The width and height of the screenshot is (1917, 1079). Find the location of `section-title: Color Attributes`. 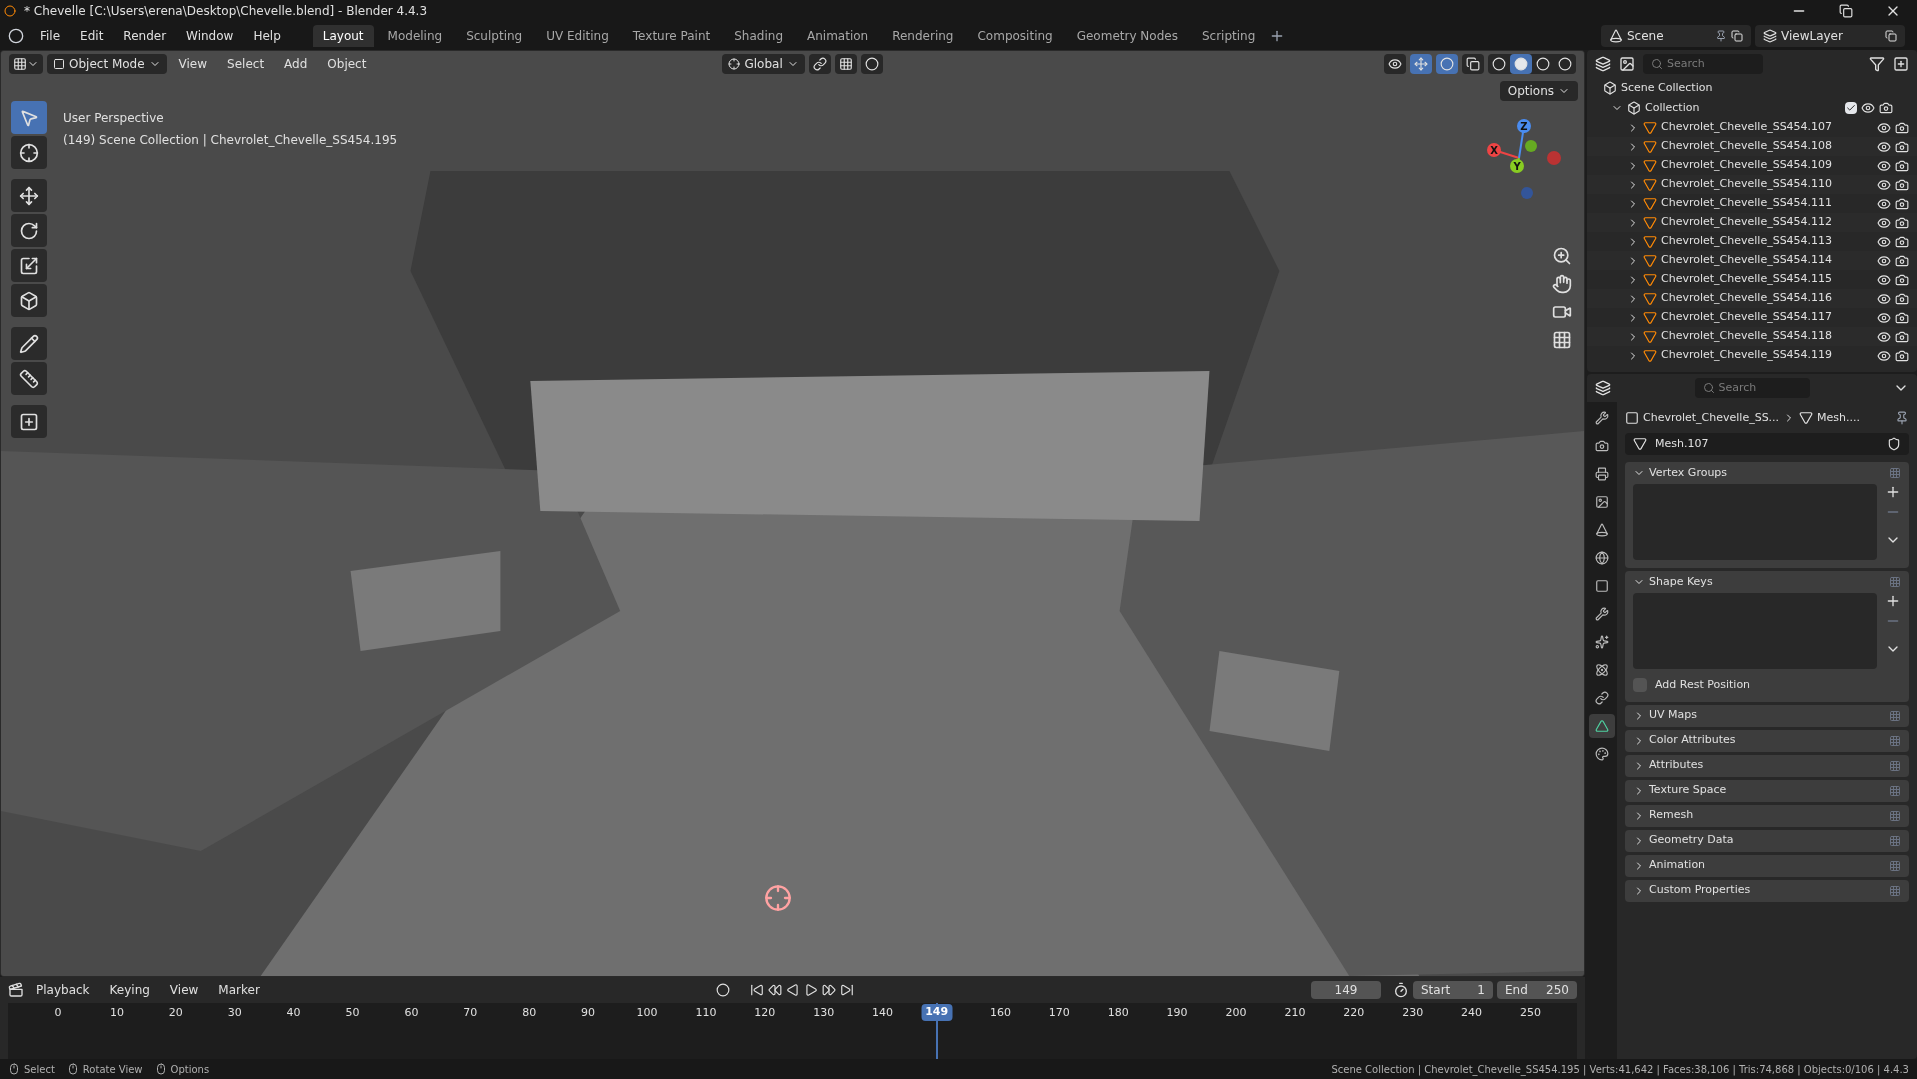

section-title: Color Attributes is located at coordinates (1767, 740).